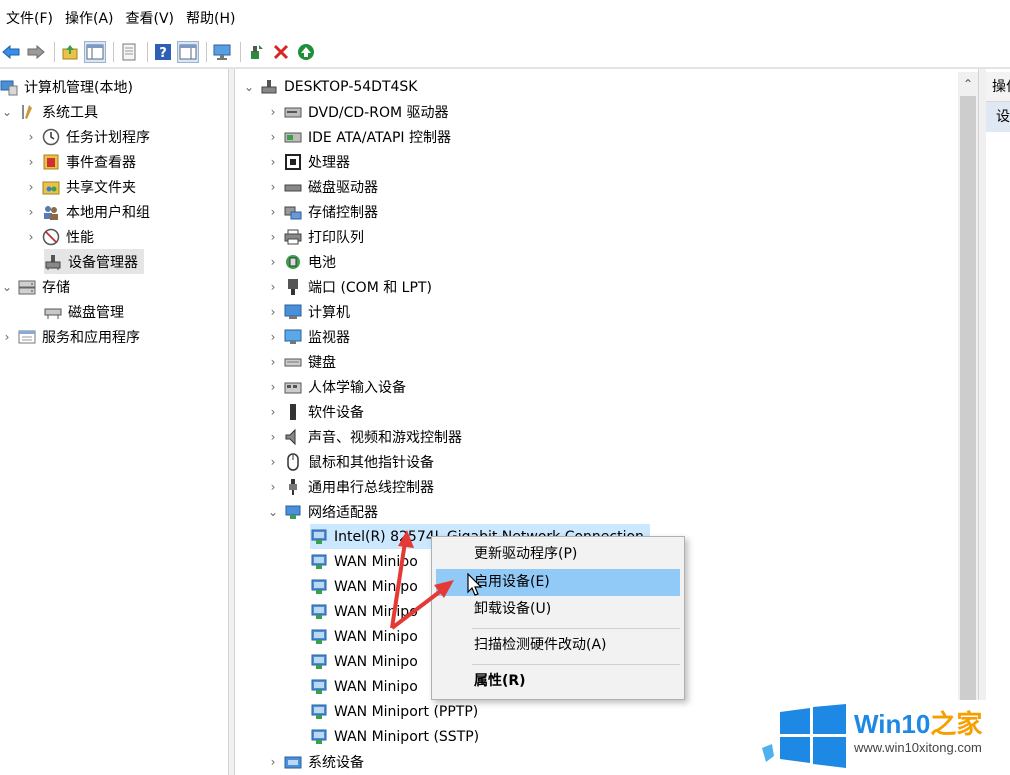  I want to click on vertical-scrollbar: ⌃, so click(968, 423).